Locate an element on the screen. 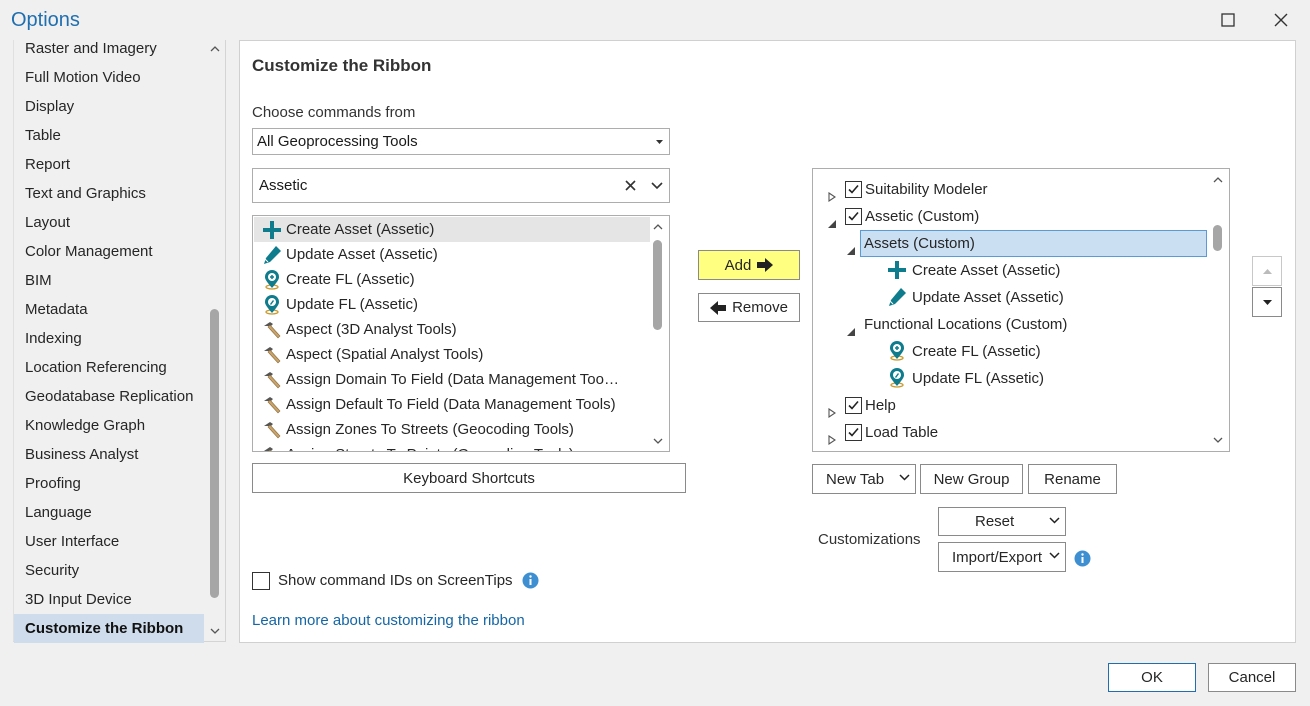 This screenshot has width=1310, height=706. sidebar-item: Full Motion Video is located at coordinates (110, 77).